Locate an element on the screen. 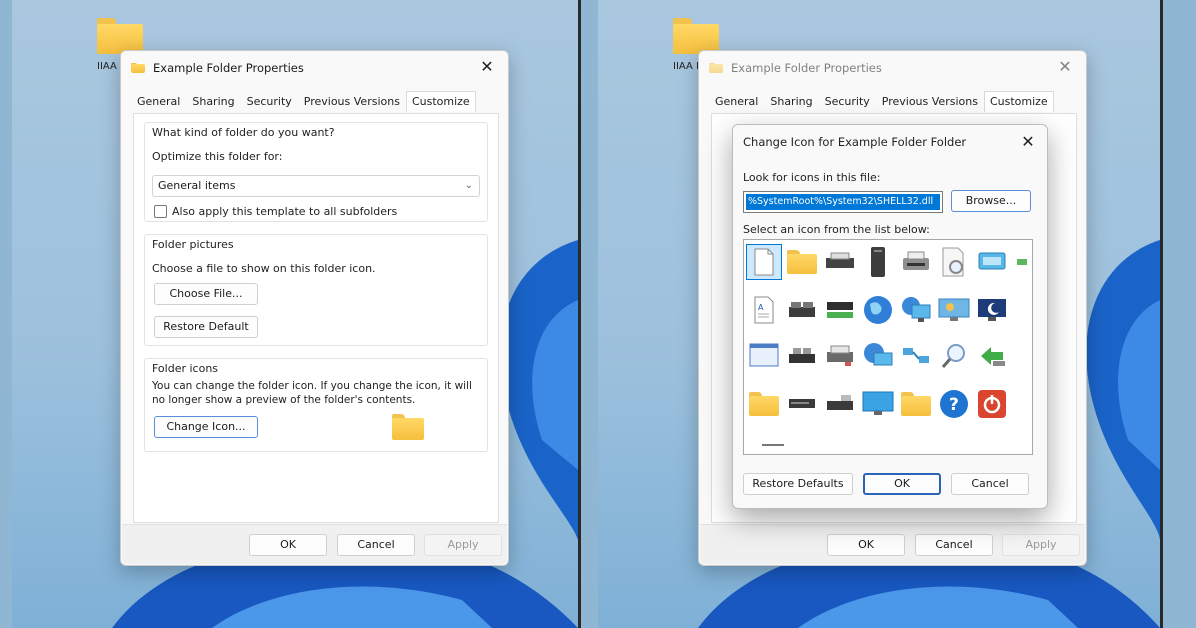 The height and width of the screenshot is (628, 1196). optimize-value: General items is located at coordinates (197, 185).